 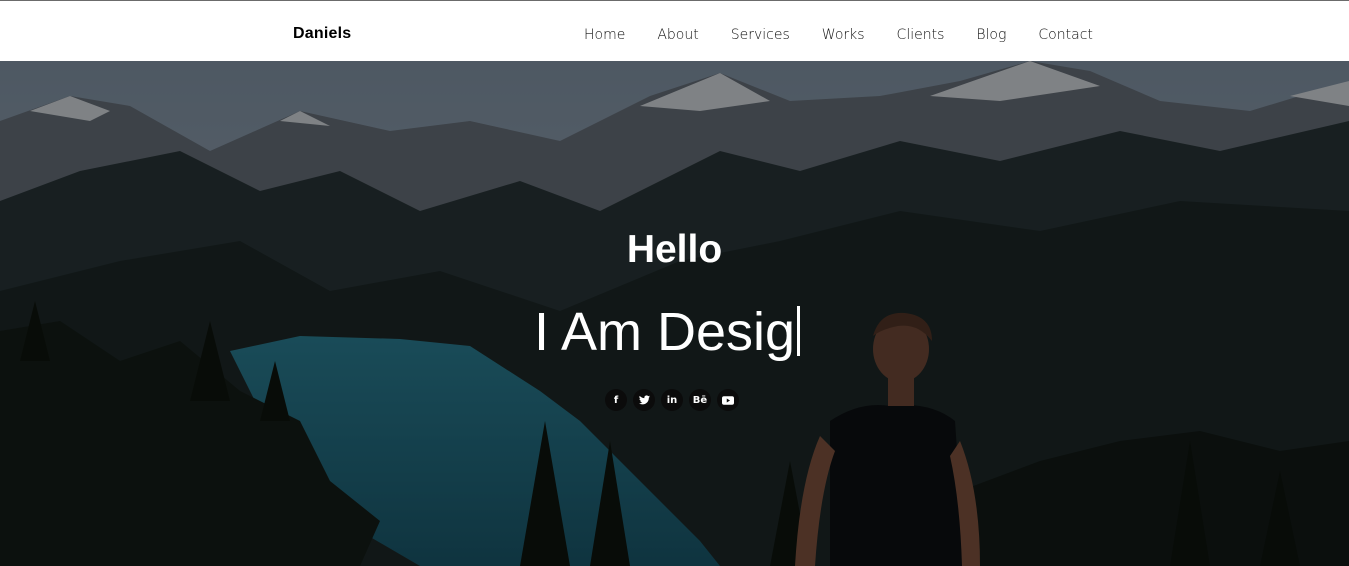 What do you see at coordinates (674, 249) in the screenshot?
I see `hero-greeting: Hello` at bounding box center [674, 249].